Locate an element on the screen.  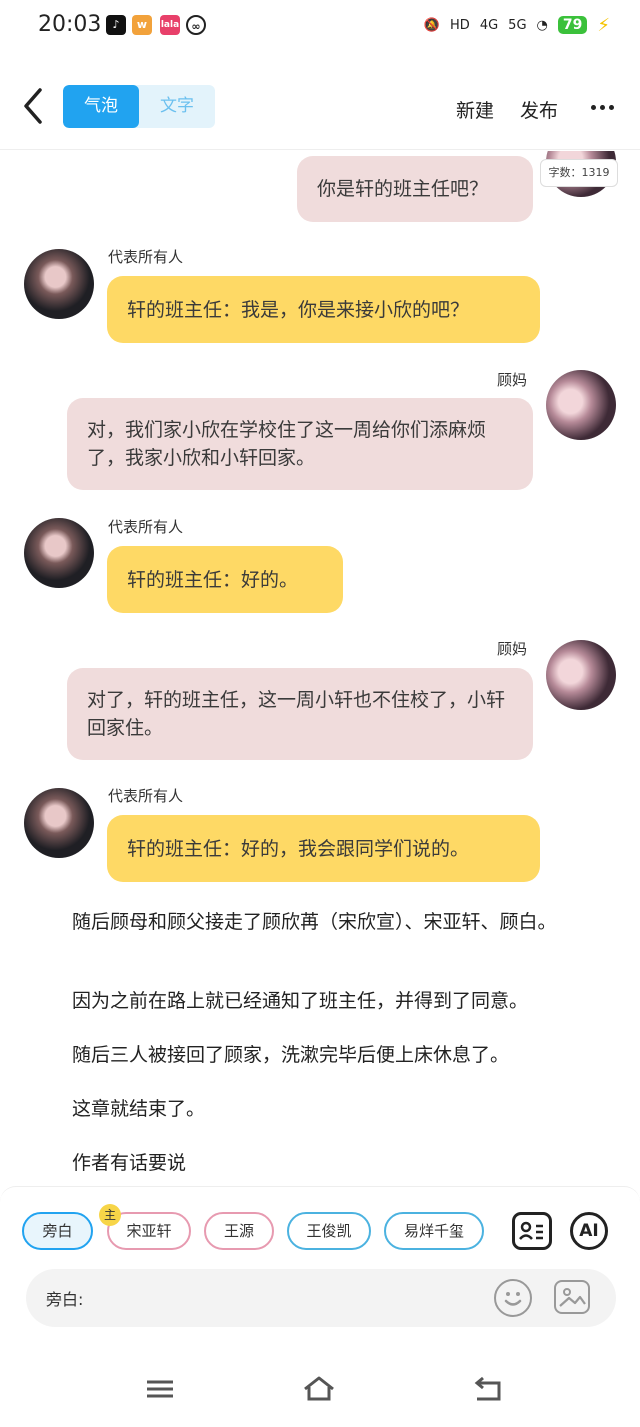
top-bar: 气泡 文字 新建 发布 is located at coordinates (320, 110).